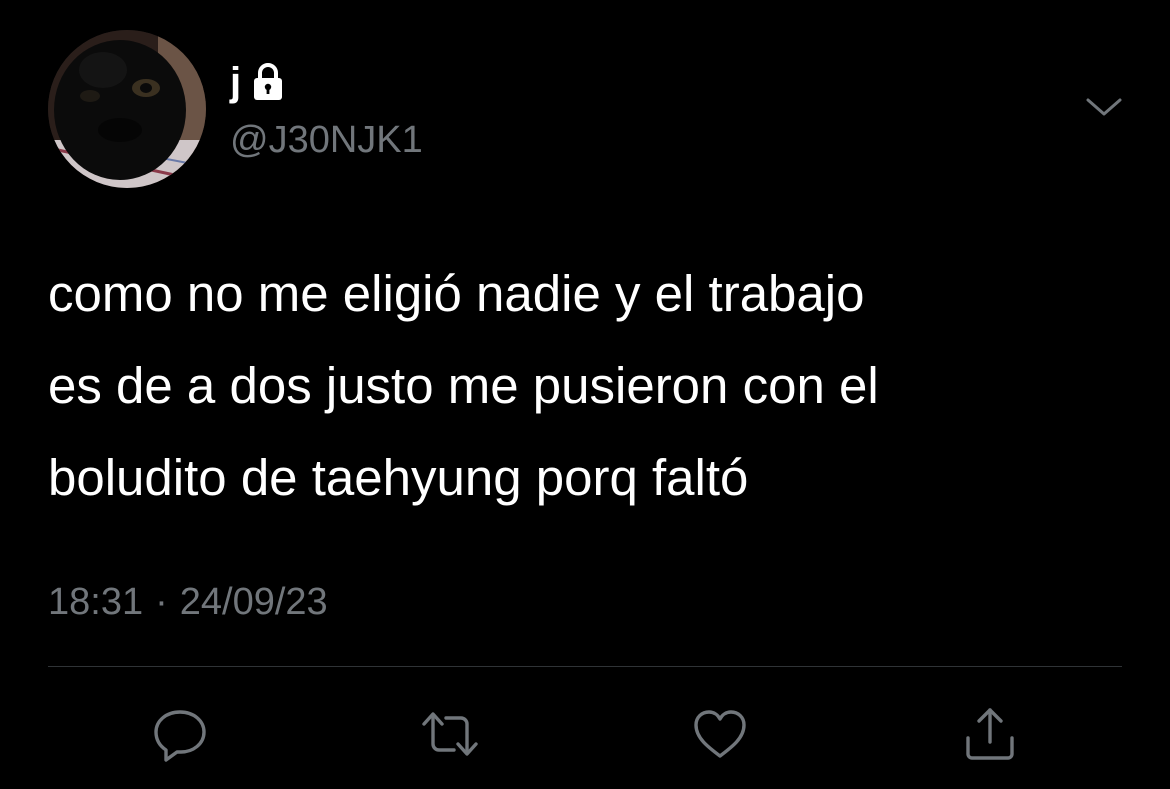 The height and width of the screenshot is (789, 1170). What do you see at coordinates (585, 734) in the screenshot?
I see `action-bar` at bounding box center [585, 734].